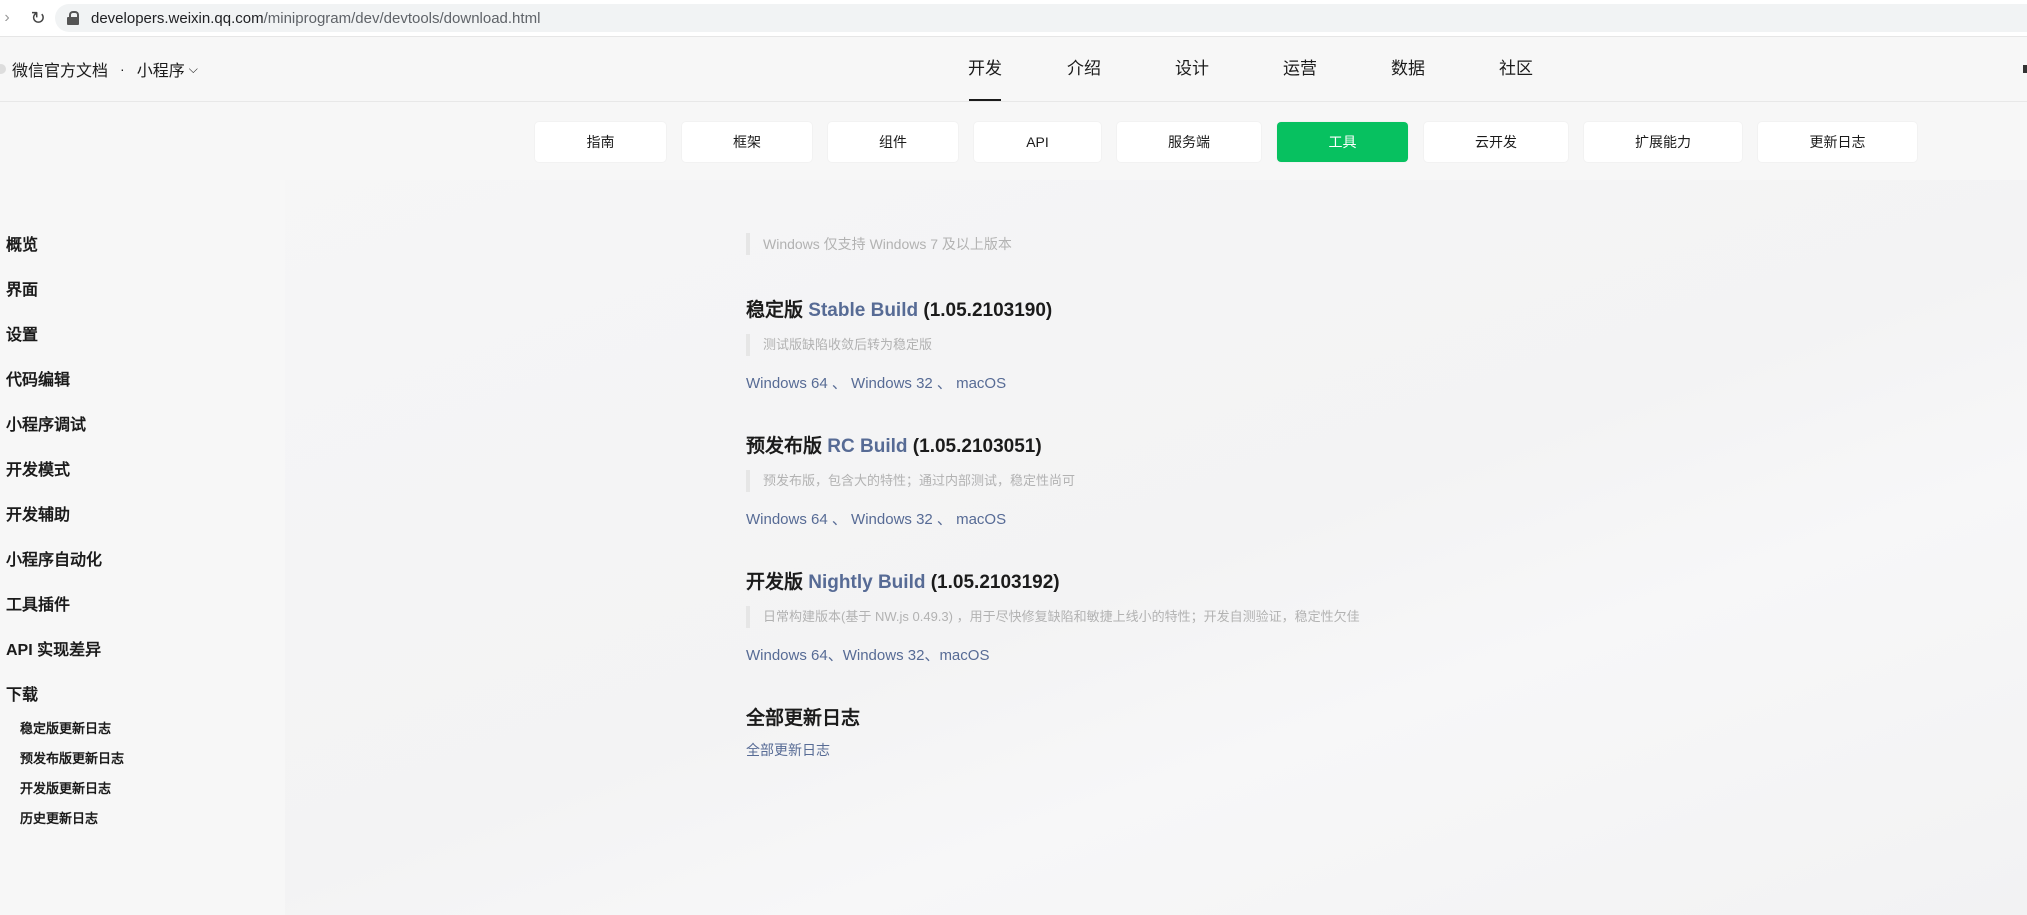 Image resolution: width=2027 pixels, height=915 pixels. Describe the element at coordinates (38, 378) in the screenshot. I see `sidebar-item-code-editing: 代码编辑` at that location.